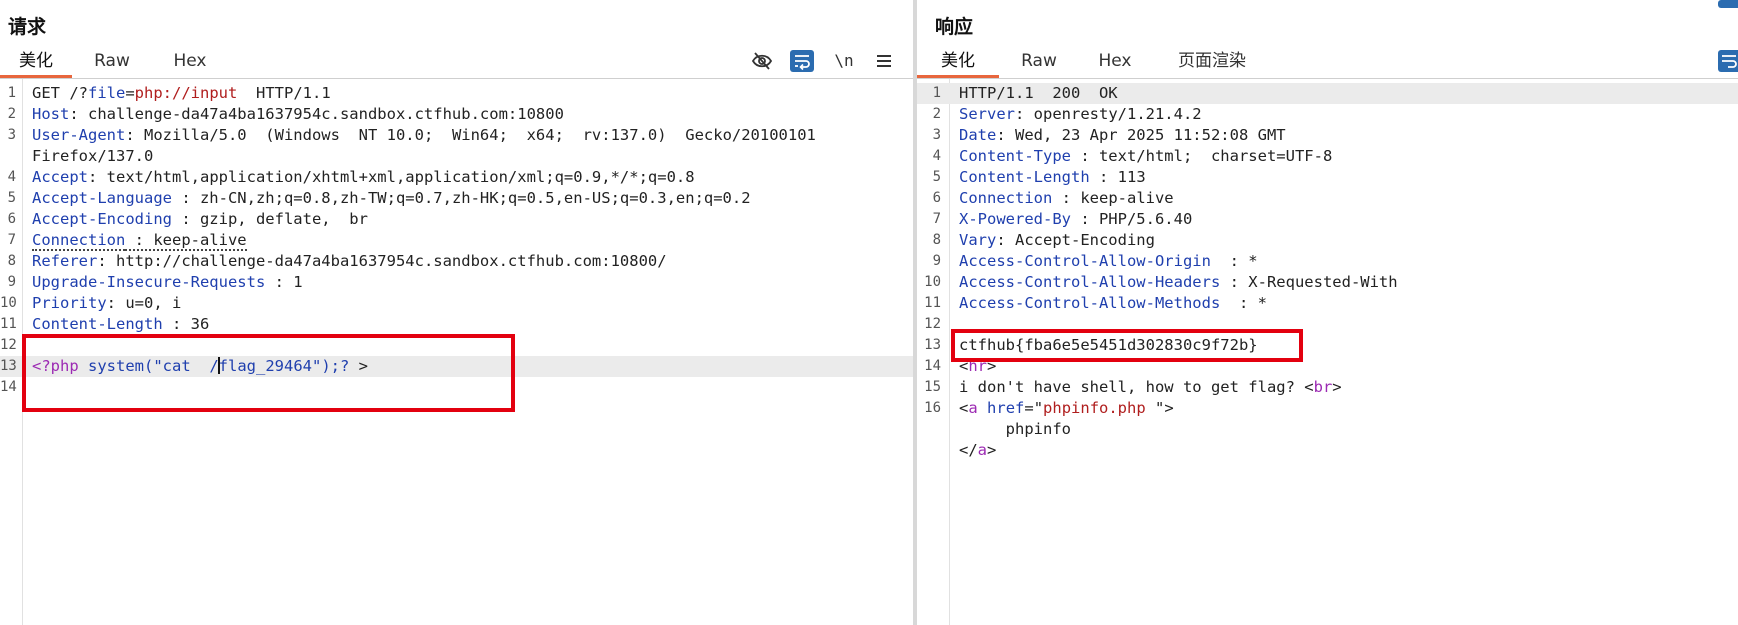  Describe the element at coordinates (456, 93) in the screenshot. I see `request-line: 1 GET /?file=php://input HTTP/1.1` at that location.